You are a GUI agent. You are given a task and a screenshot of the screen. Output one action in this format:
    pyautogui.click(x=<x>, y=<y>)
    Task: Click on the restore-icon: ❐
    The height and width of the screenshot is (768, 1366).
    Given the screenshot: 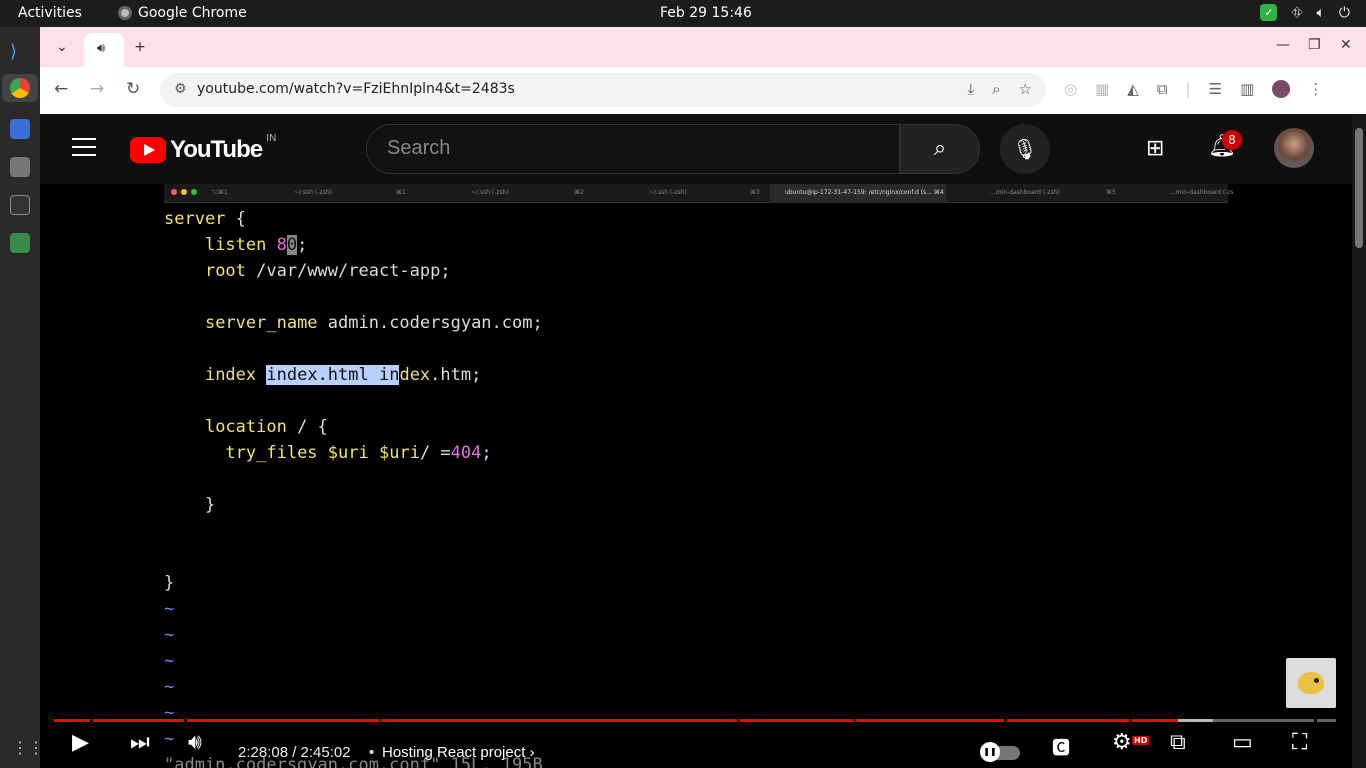 What is the action you would take?
    pyautogui.click(x=1314, y=45)
    